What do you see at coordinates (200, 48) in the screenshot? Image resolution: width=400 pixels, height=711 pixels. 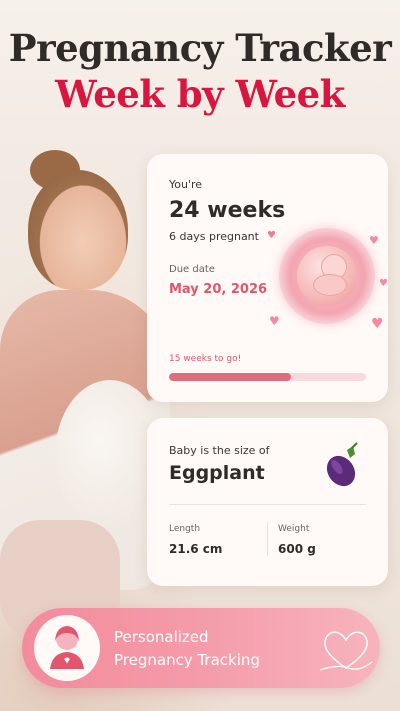 I see `title-line-1: Pregnancy Tracker` at bounding box center [200, 48].